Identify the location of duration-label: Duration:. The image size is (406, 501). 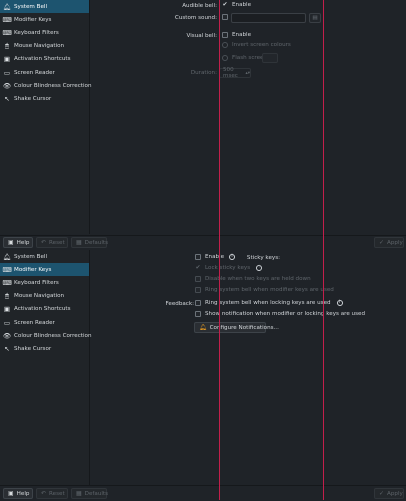
(203, 73).